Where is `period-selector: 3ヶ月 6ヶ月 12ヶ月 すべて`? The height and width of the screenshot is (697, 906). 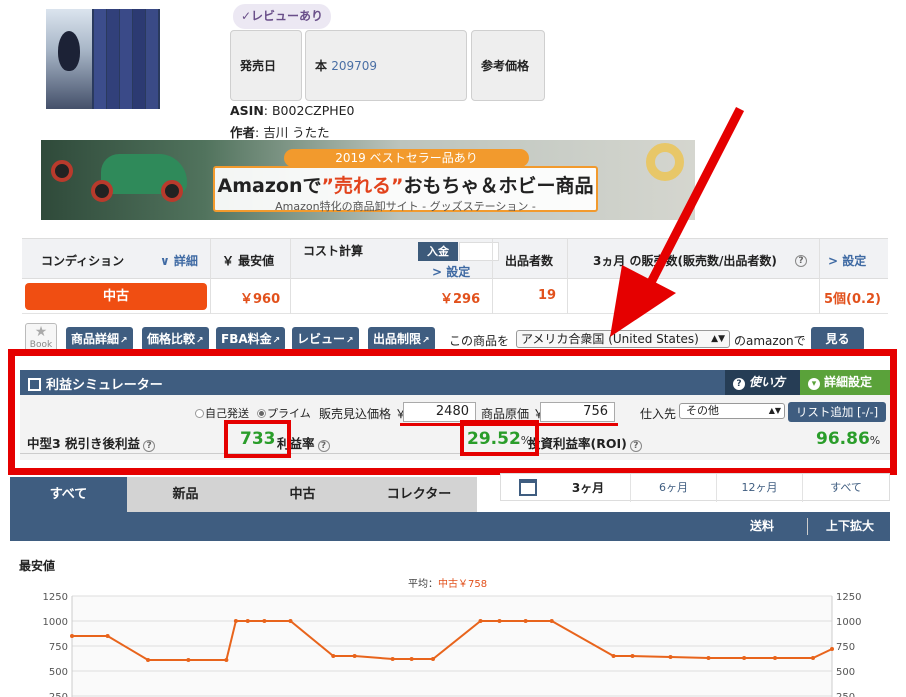
period-selector: 3ヶ月 6ヶ月 12ヶ月 すべて is located at coordinates (695, 487).